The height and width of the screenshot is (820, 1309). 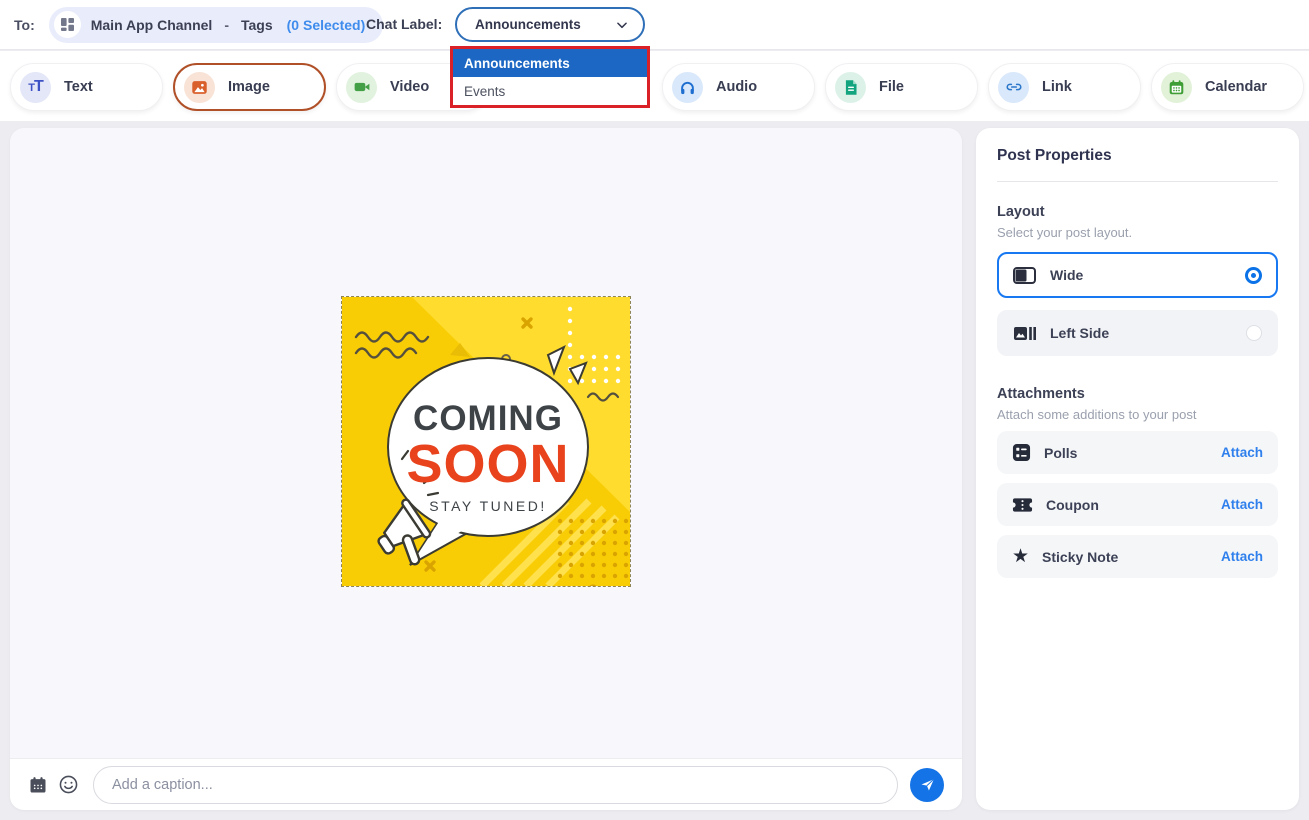 What do you see at coordinates (1024, 333) in the screenshot?
I see `left-side-layout-icon` at bounding box center [1024, 333].